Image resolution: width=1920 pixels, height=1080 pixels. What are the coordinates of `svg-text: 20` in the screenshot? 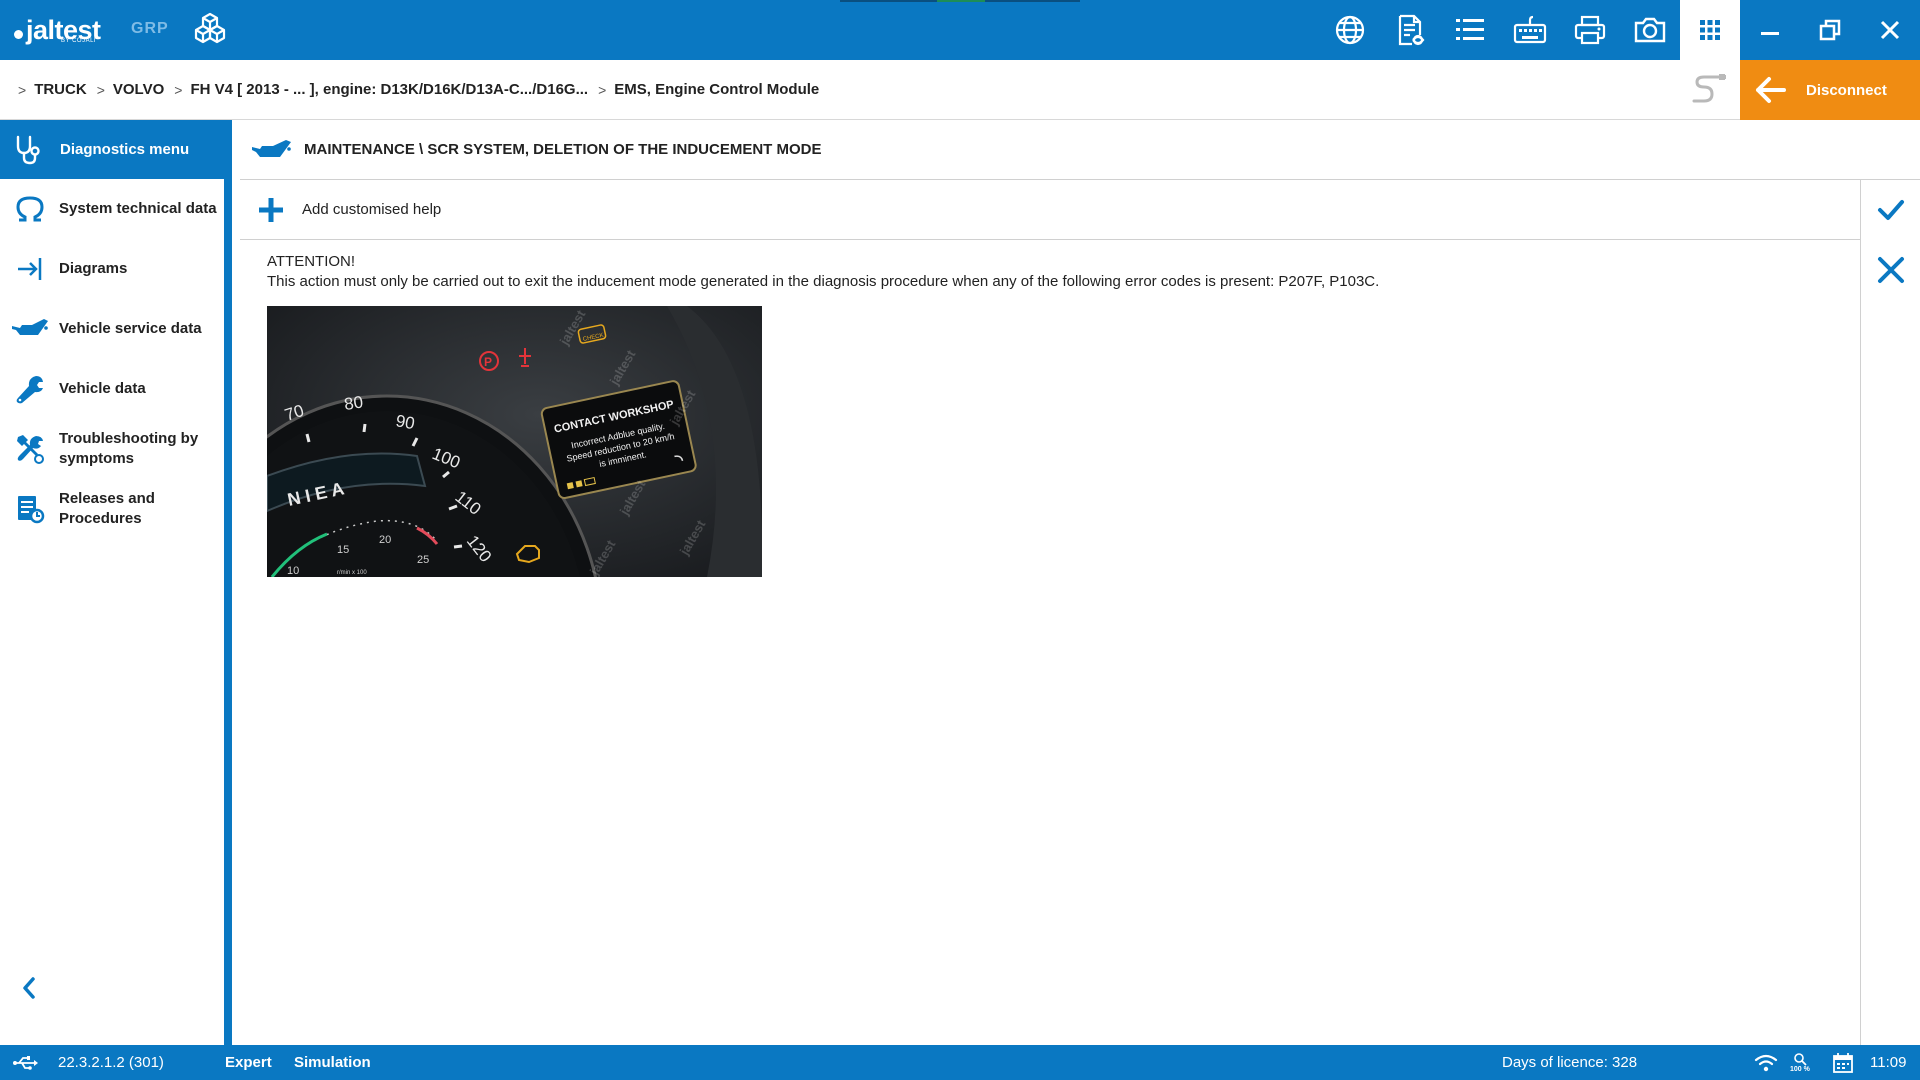 It's located at (385, 540).